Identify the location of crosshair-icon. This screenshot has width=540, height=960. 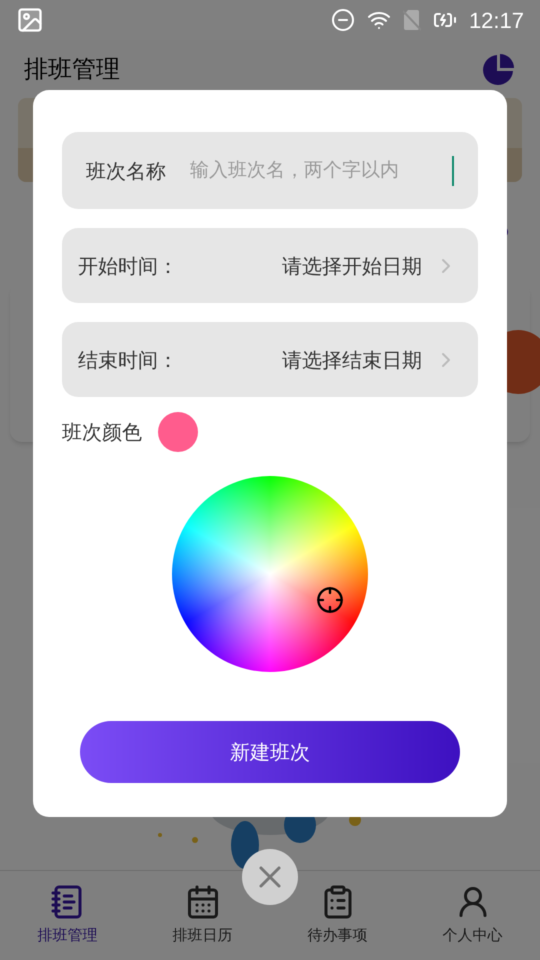
(330, 600).